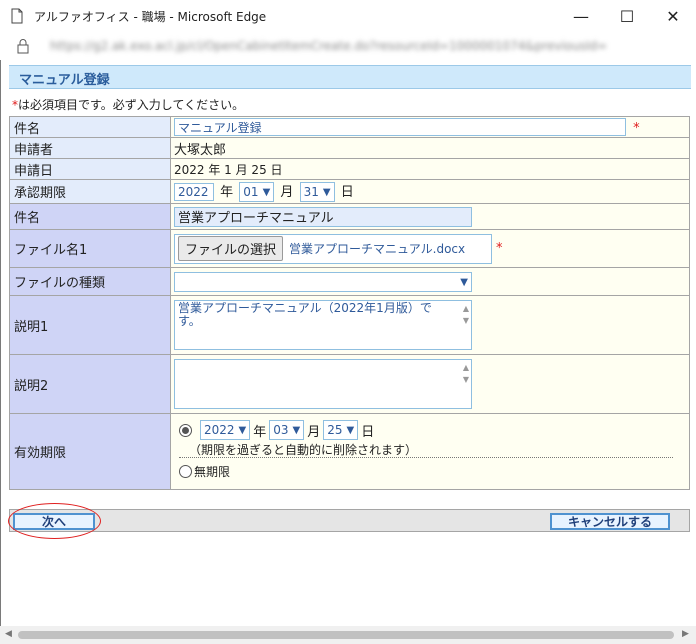 The height and width of the screenshot is (644, 696). I want to click on form-row-file: ファイル名1 ファイルの選択 営業アプローチマニュアル.docx *, so click(349, 248).